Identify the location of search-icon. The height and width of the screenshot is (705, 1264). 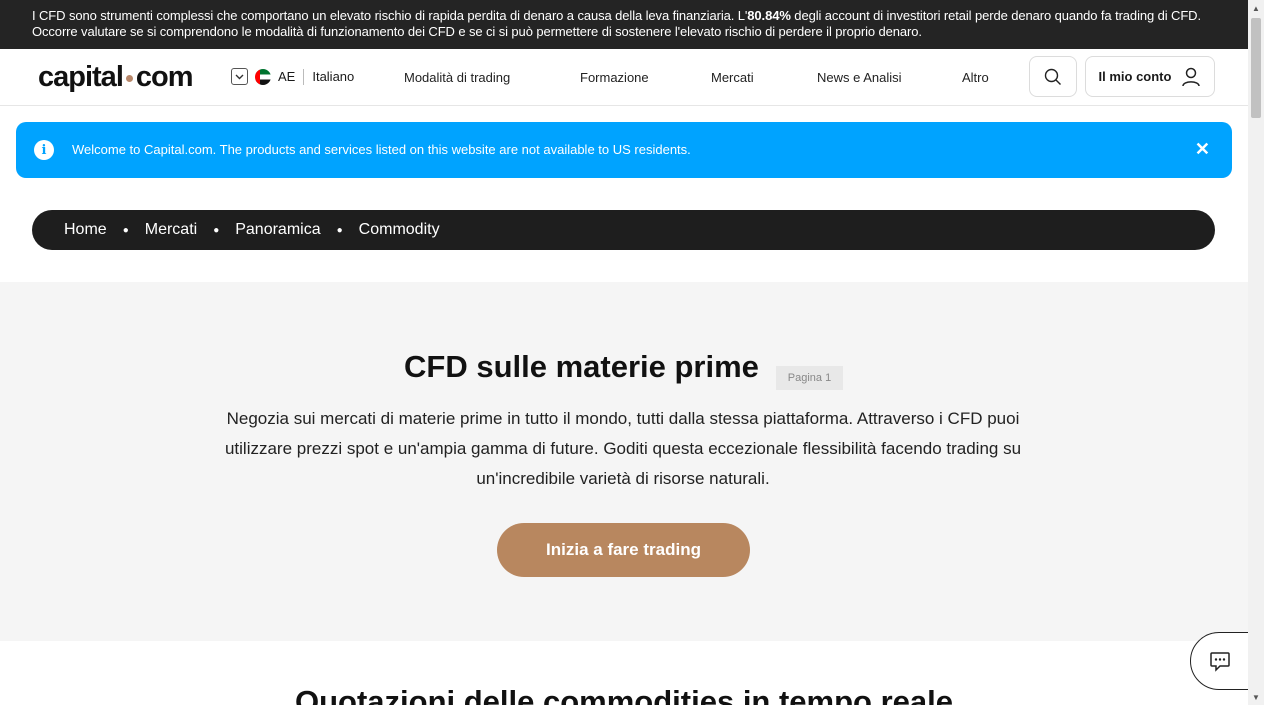
(1052, 76).